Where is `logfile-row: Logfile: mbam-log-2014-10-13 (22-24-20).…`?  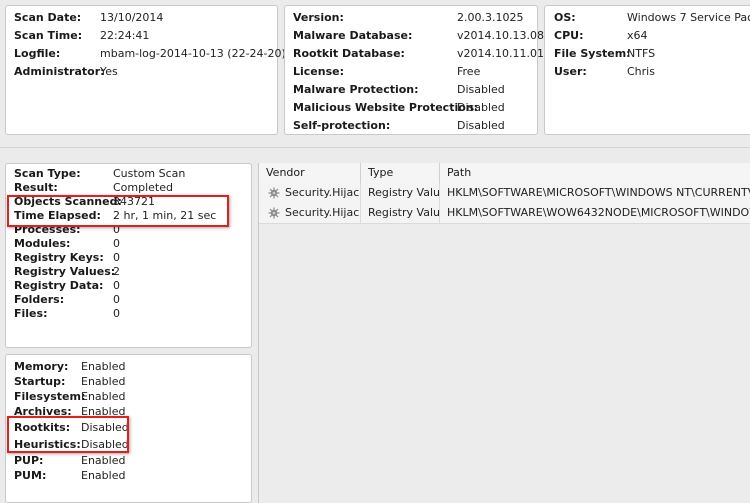 logfile-row: Logfile: mbam-log-2014-10-13 (22-24-20).… is located at coordinates (158, 54).